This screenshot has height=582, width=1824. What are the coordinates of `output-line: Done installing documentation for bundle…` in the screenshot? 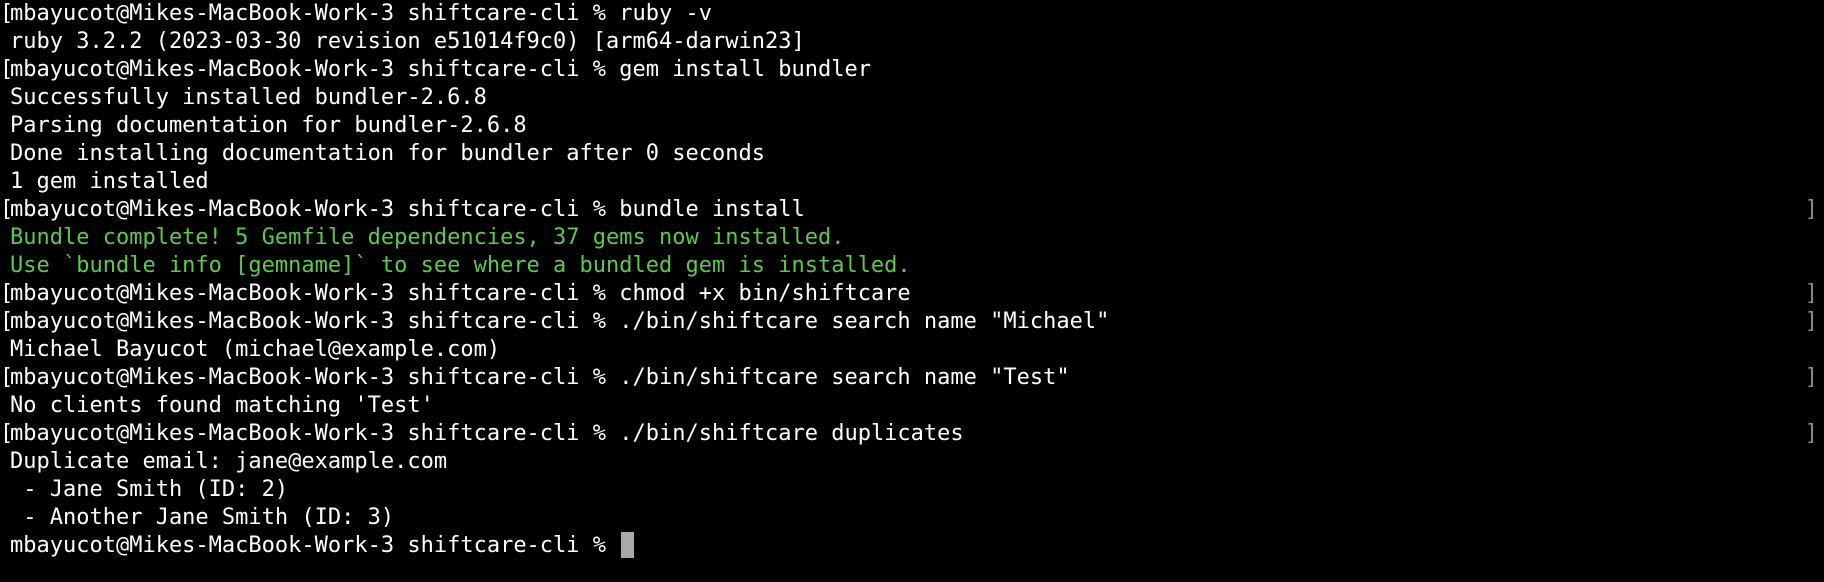 It's located at (387, 153).